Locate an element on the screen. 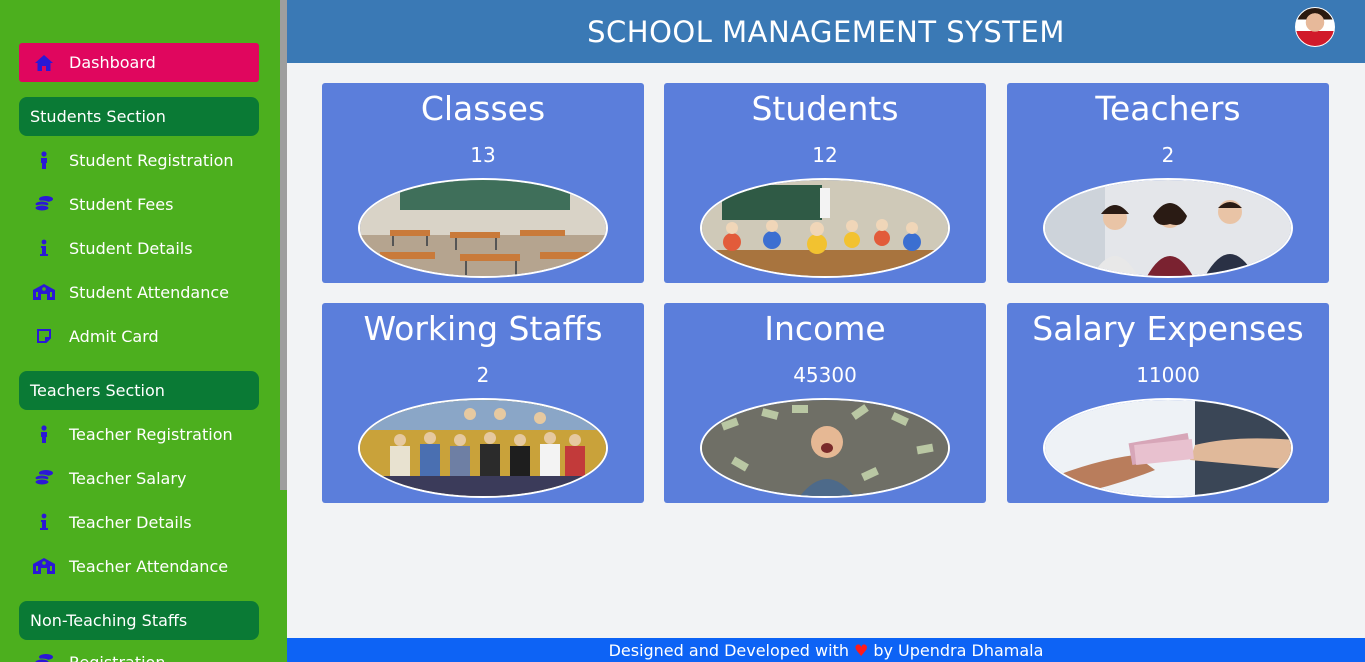 This screenshot has width=1365, height=662. nonteaching-section-header: Non-Teaching Staffs is located at coordinates (139, 620).